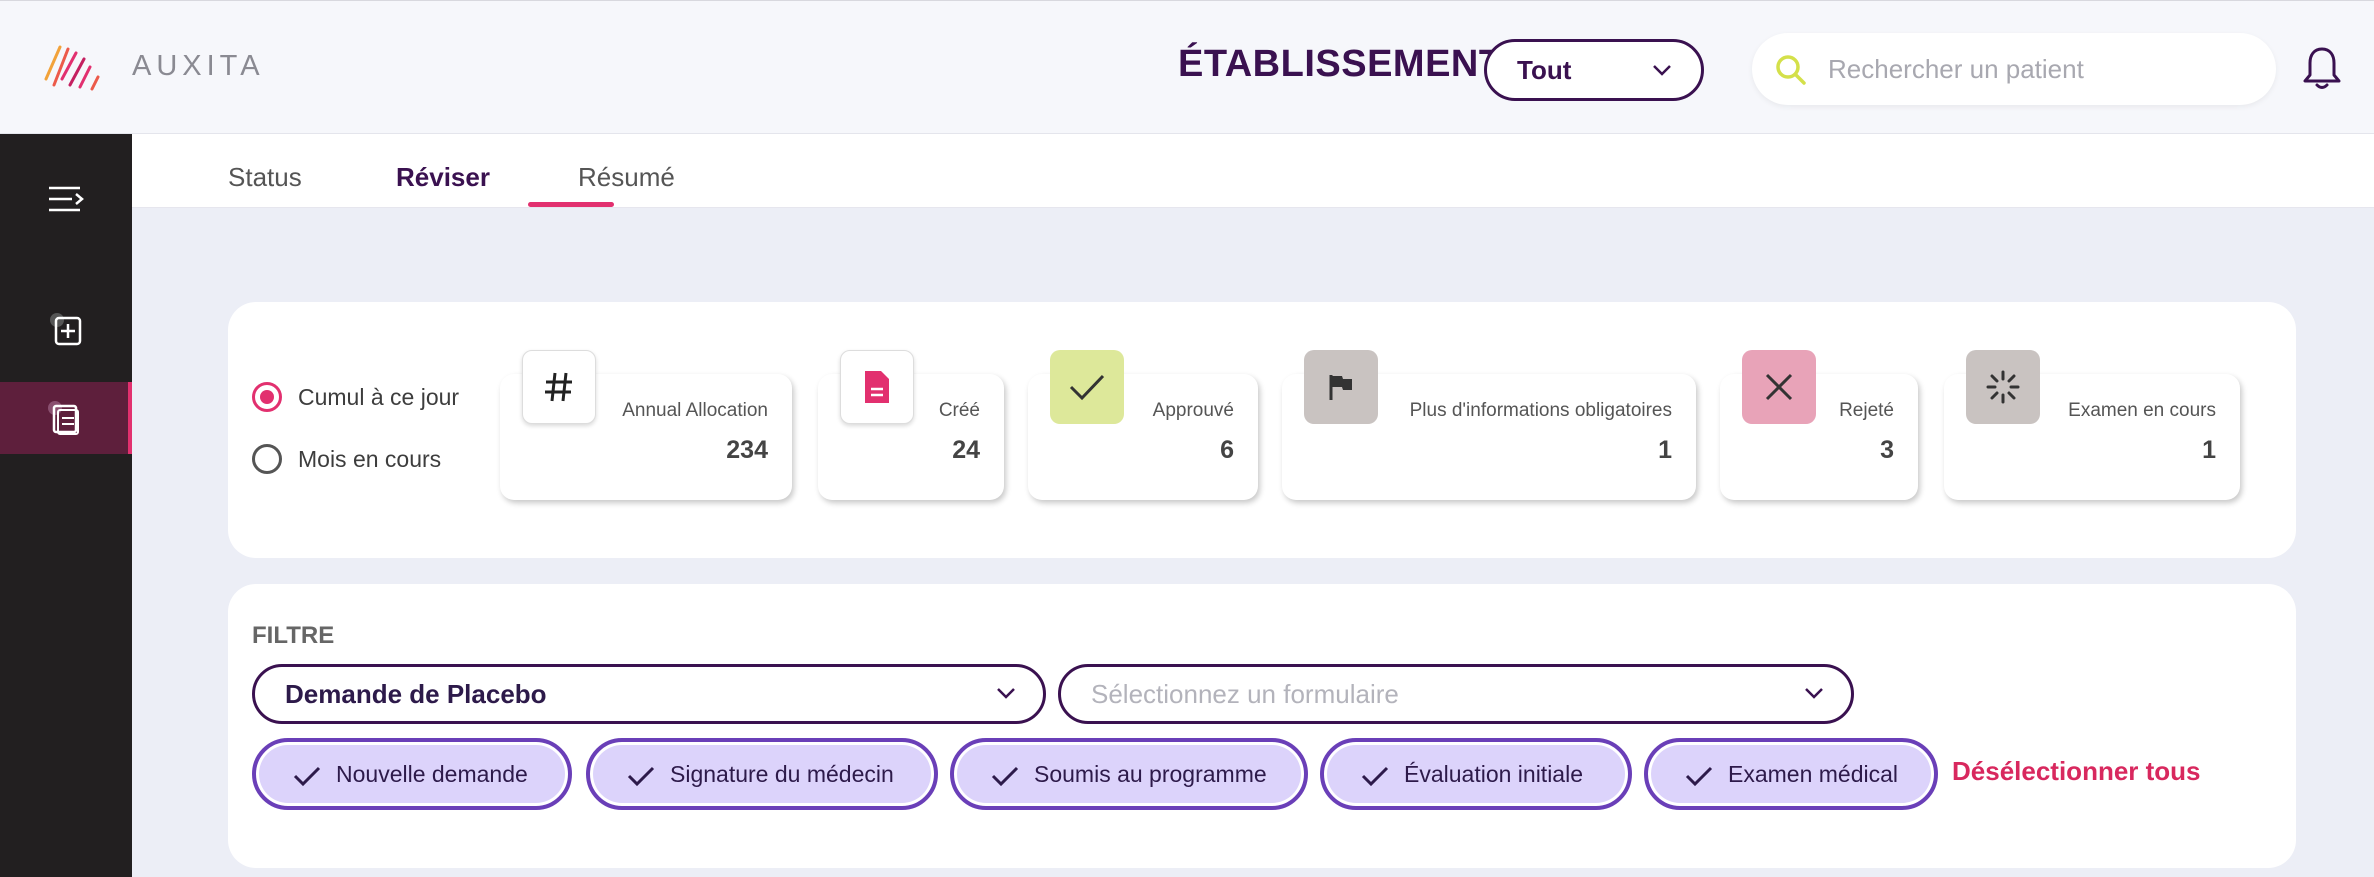  What do you see at coordinates (432, 773) in the screenshot?
I see `chip-label: Nouvelle demande` at bounding box center [432, 773].